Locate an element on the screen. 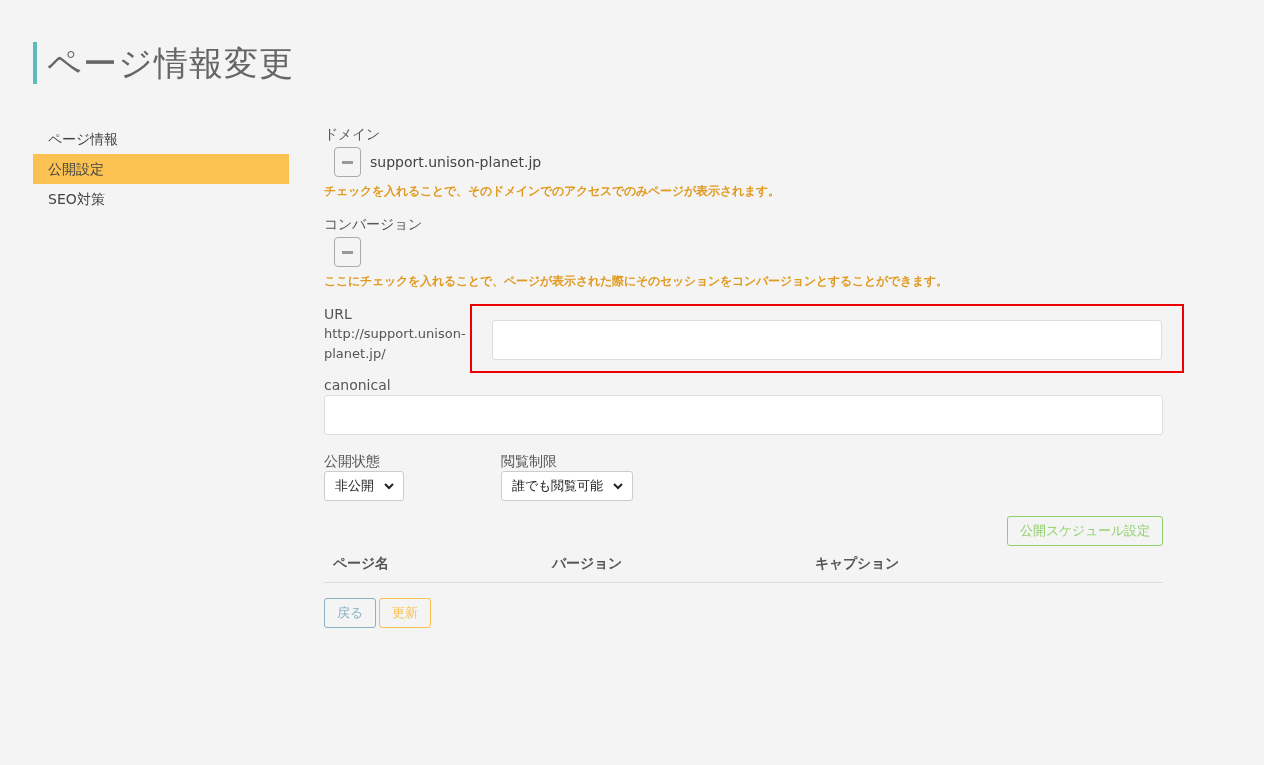 This screenshot has width=1264, height=765. field-label: 閲覧制限 is located at coordinates (529, 461).